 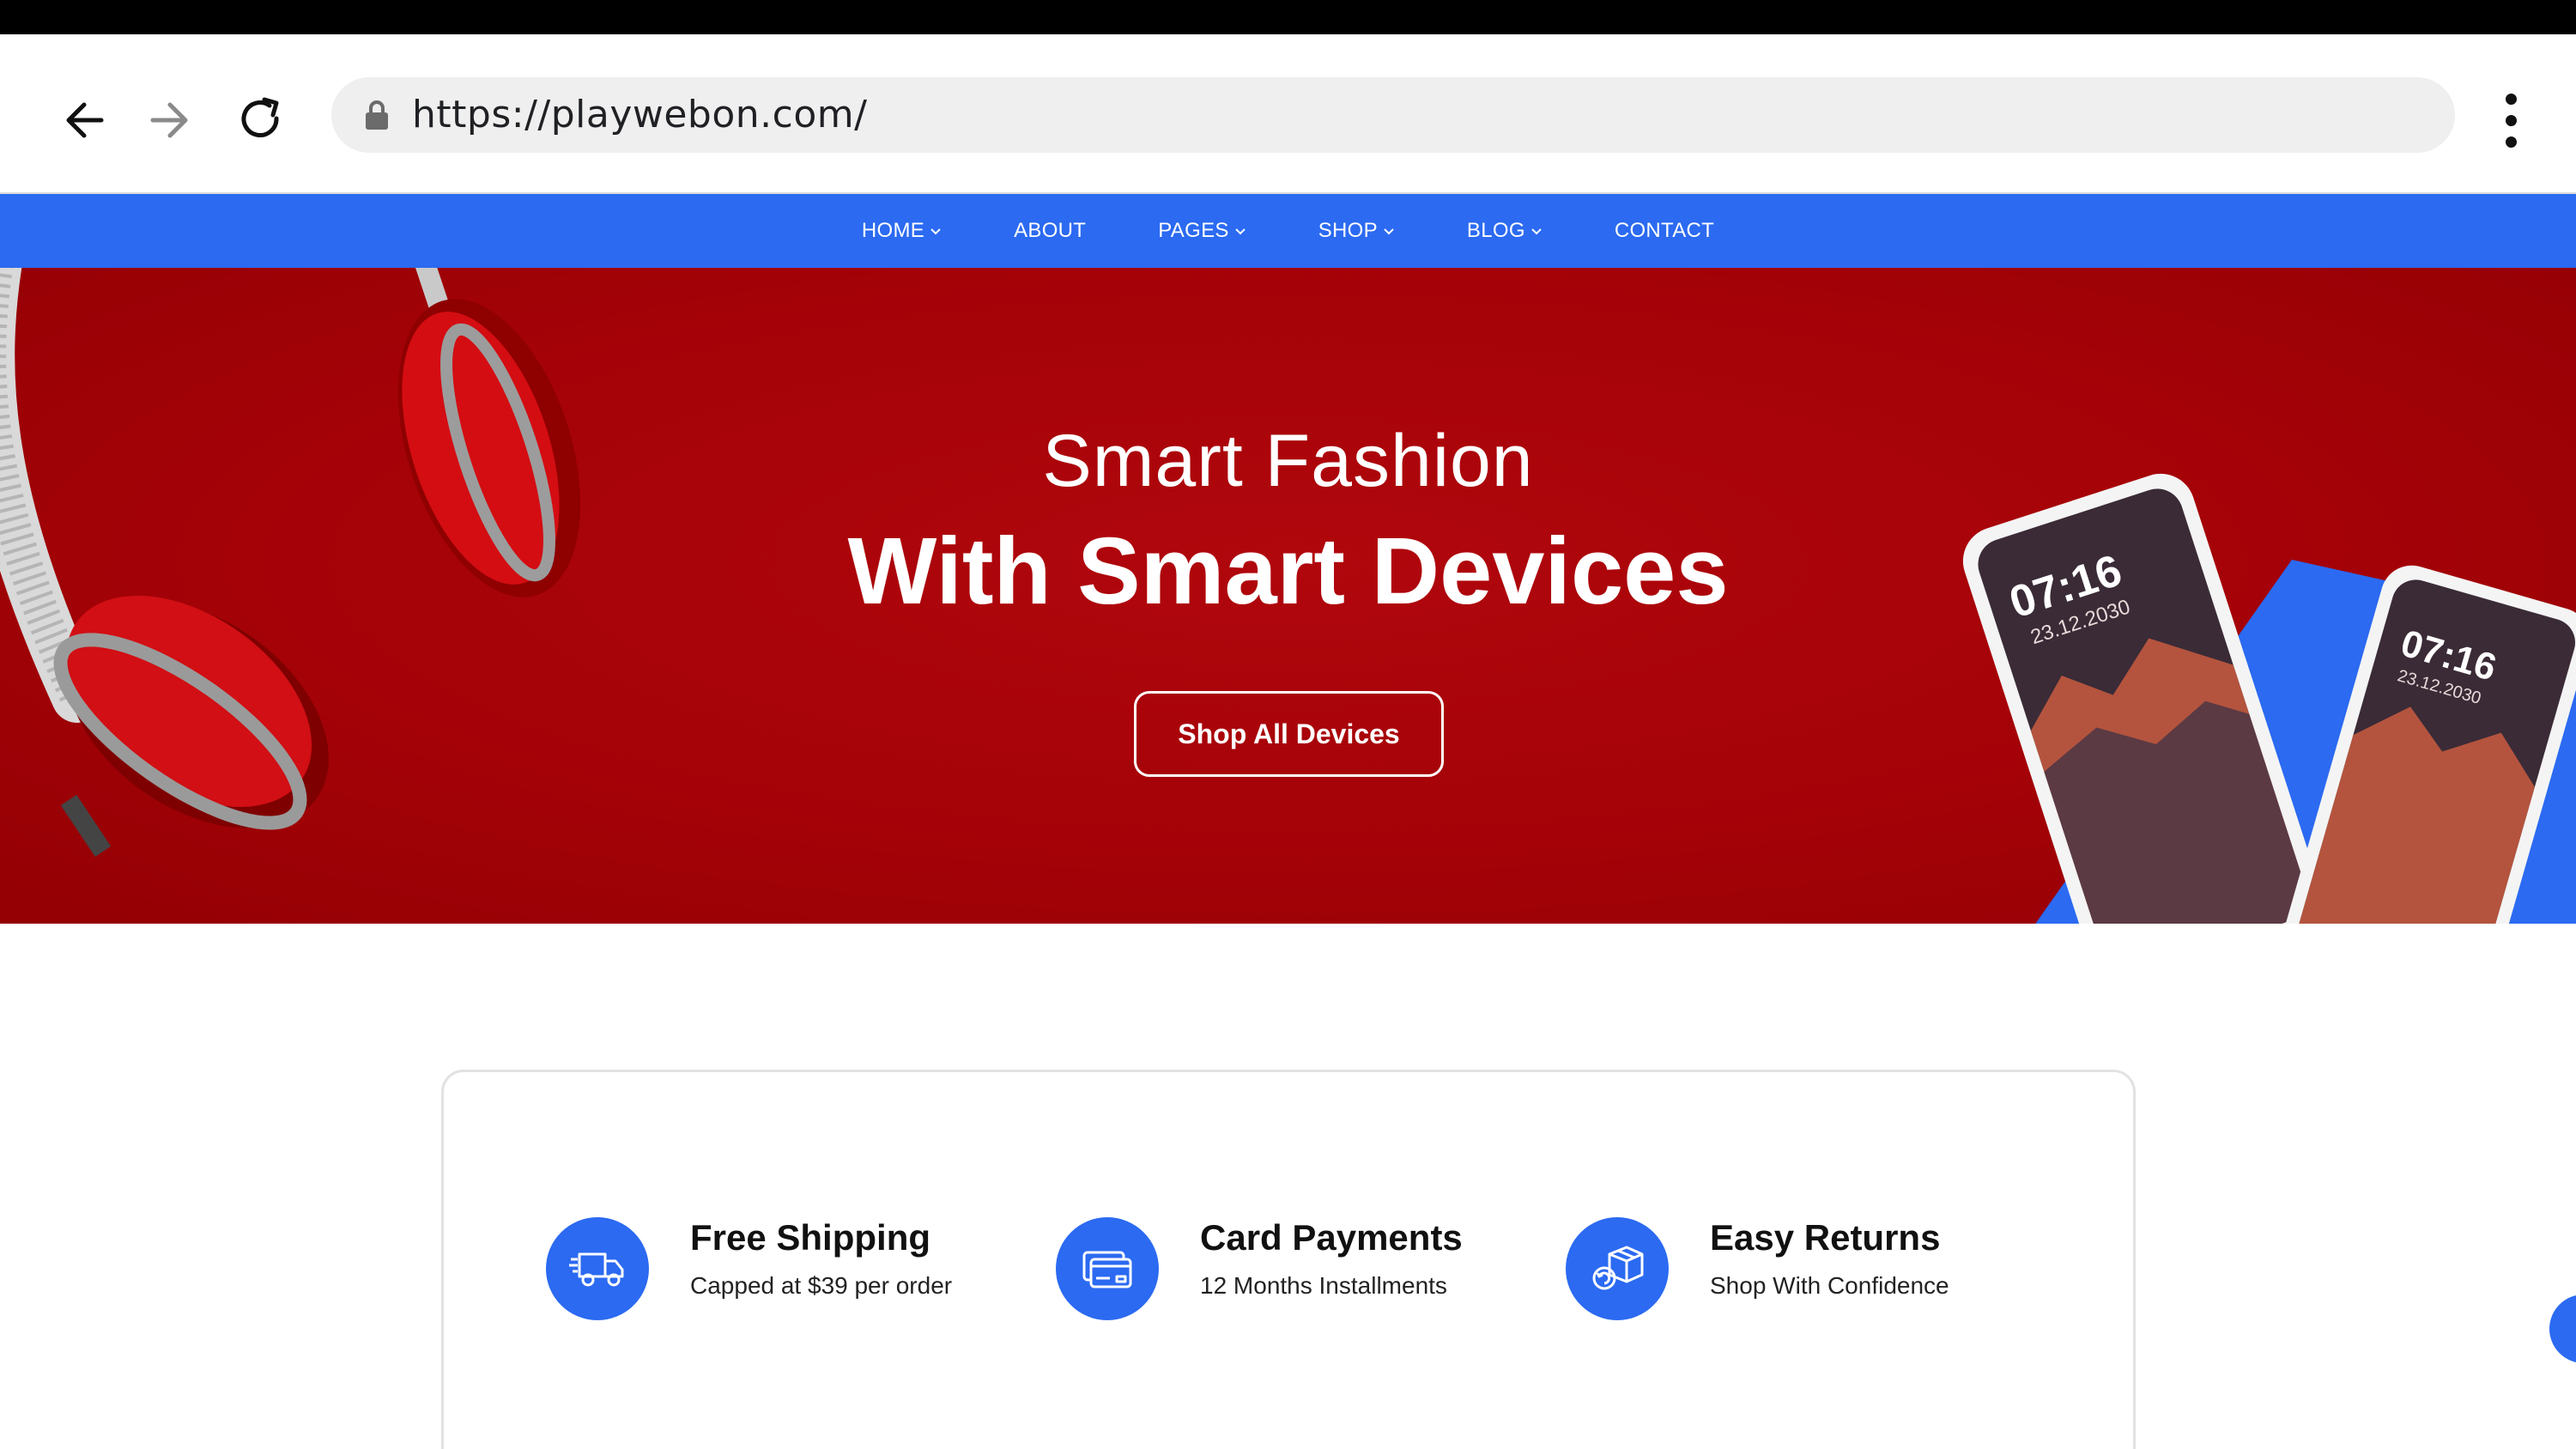 I want to click on feature-description: 12 Months Installments, so click(x=1323, y=1285).